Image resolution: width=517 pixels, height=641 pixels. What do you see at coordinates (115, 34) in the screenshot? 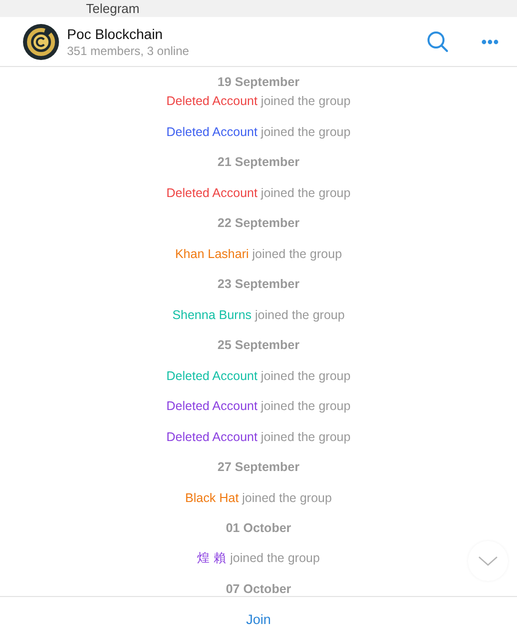
I see `chat-name: Poc Blockchain` at bounding box center [115, 34].